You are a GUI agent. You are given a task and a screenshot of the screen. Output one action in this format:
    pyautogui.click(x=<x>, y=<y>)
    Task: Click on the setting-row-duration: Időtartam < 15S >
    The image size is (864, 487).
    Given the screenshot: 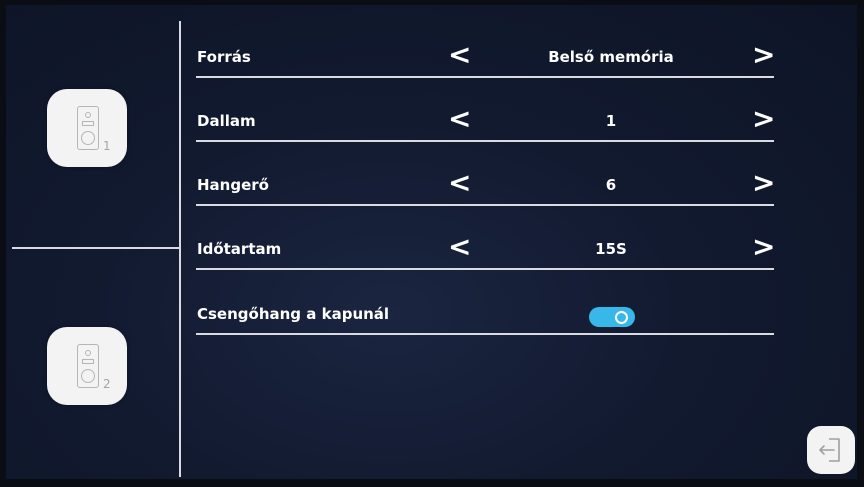 What is the action you would take?
    pyautogui.click(x=485, y=250)
    